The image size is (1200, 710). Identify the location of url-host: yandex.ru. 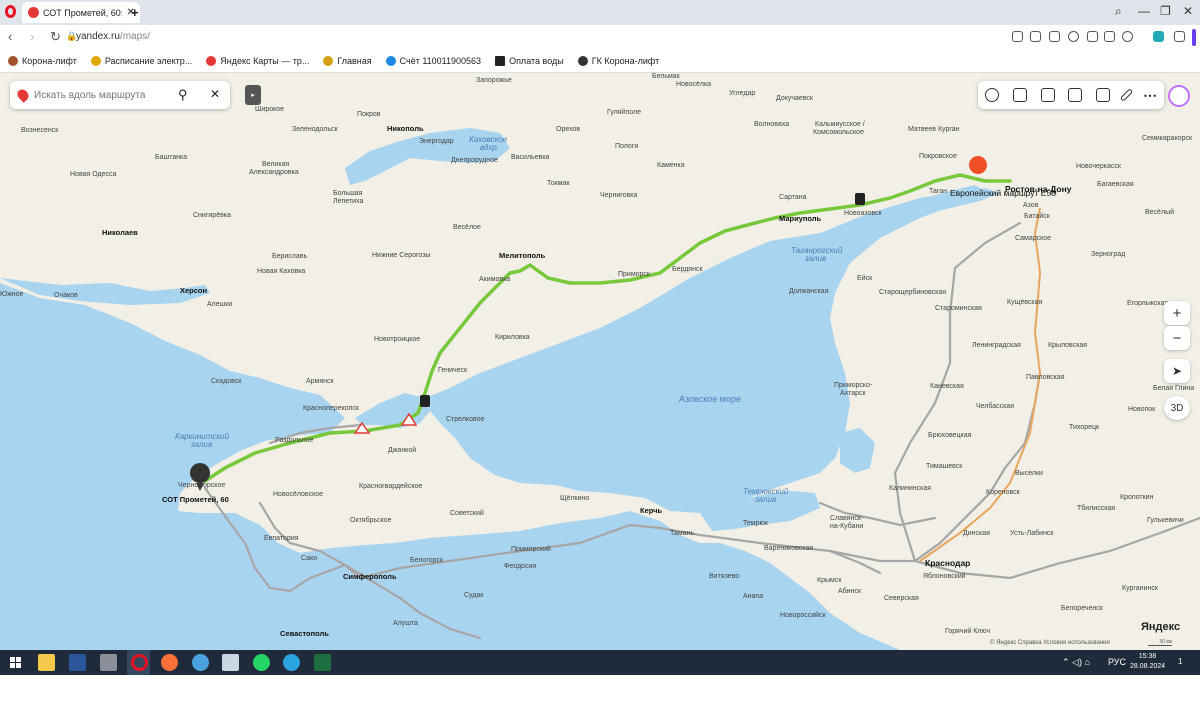
(98, 36).